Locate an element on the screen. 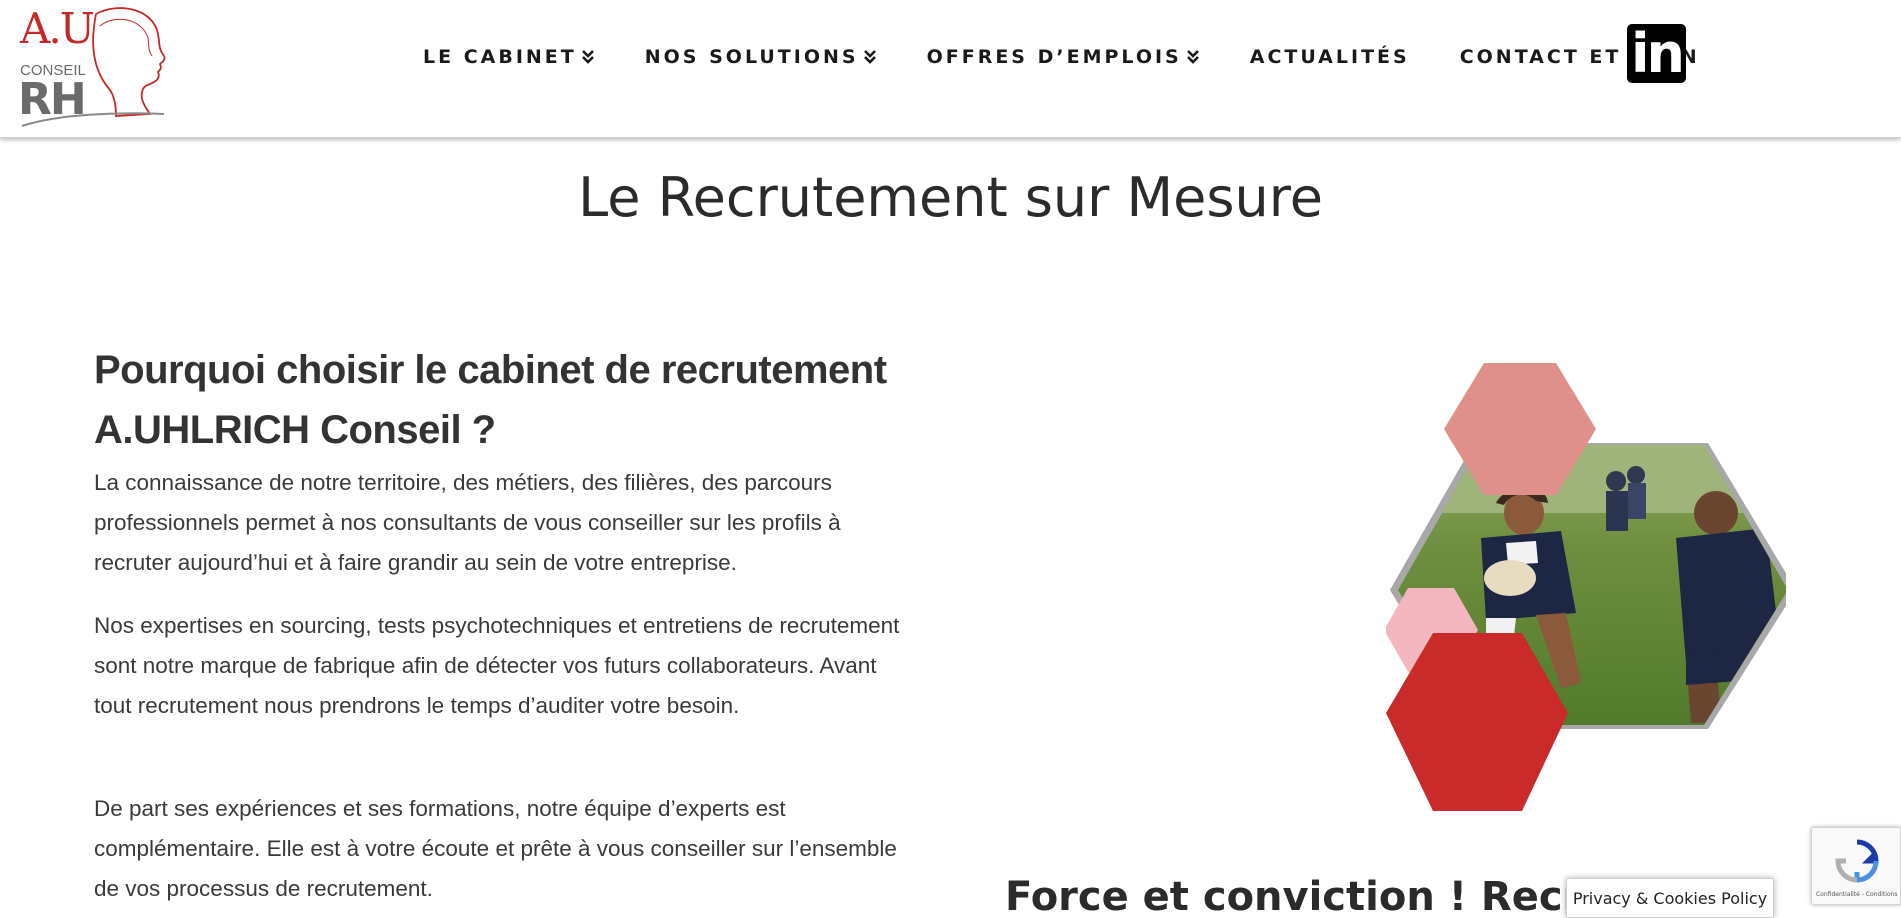  nav-item-actualites: ACTUALITÉS is located at coordinates (1330, 57).